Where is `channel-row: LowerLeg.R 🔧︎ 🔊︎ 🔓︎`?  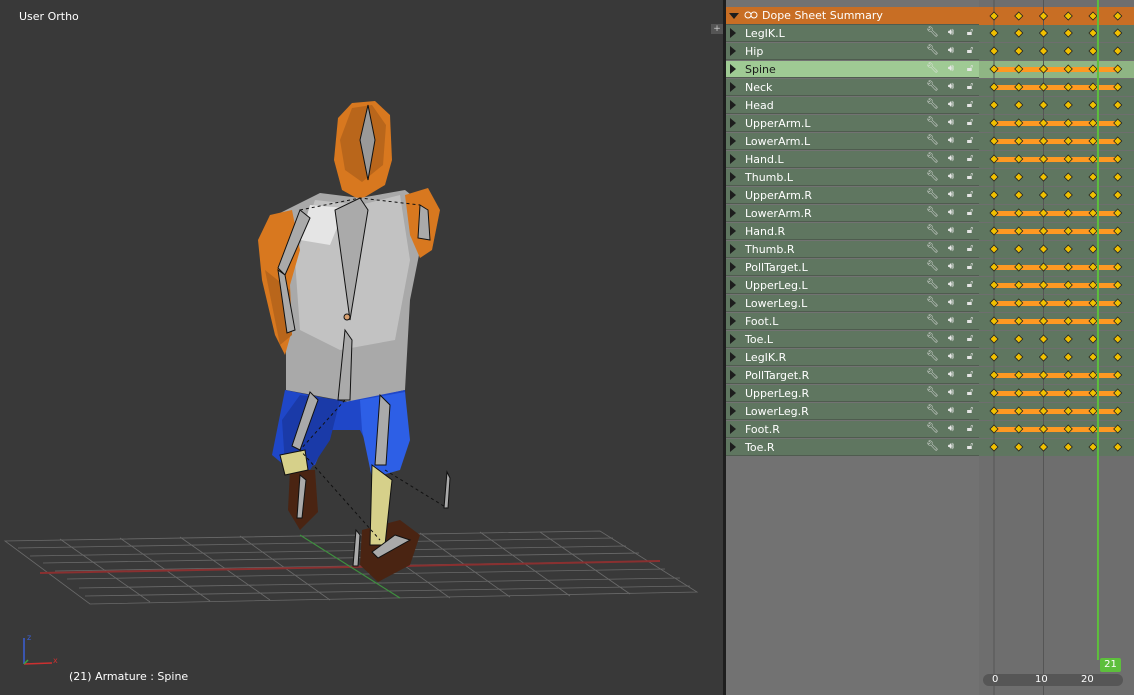
channel-row: LowerLeg.R 🔧︎ 🔊︎ 🔓︎ is located at coordinates (852, 411).